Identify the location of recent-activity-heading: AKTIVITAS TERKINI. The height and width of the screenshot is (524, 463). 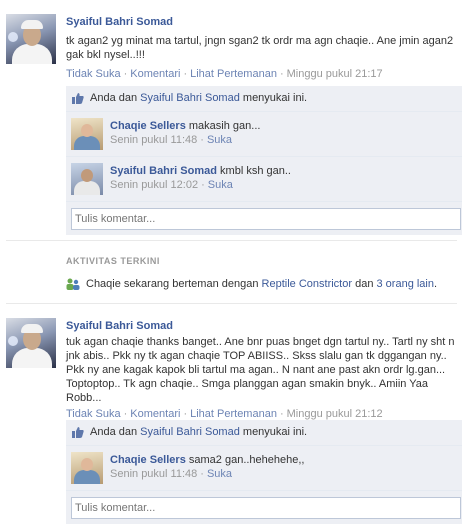
(113, 261).